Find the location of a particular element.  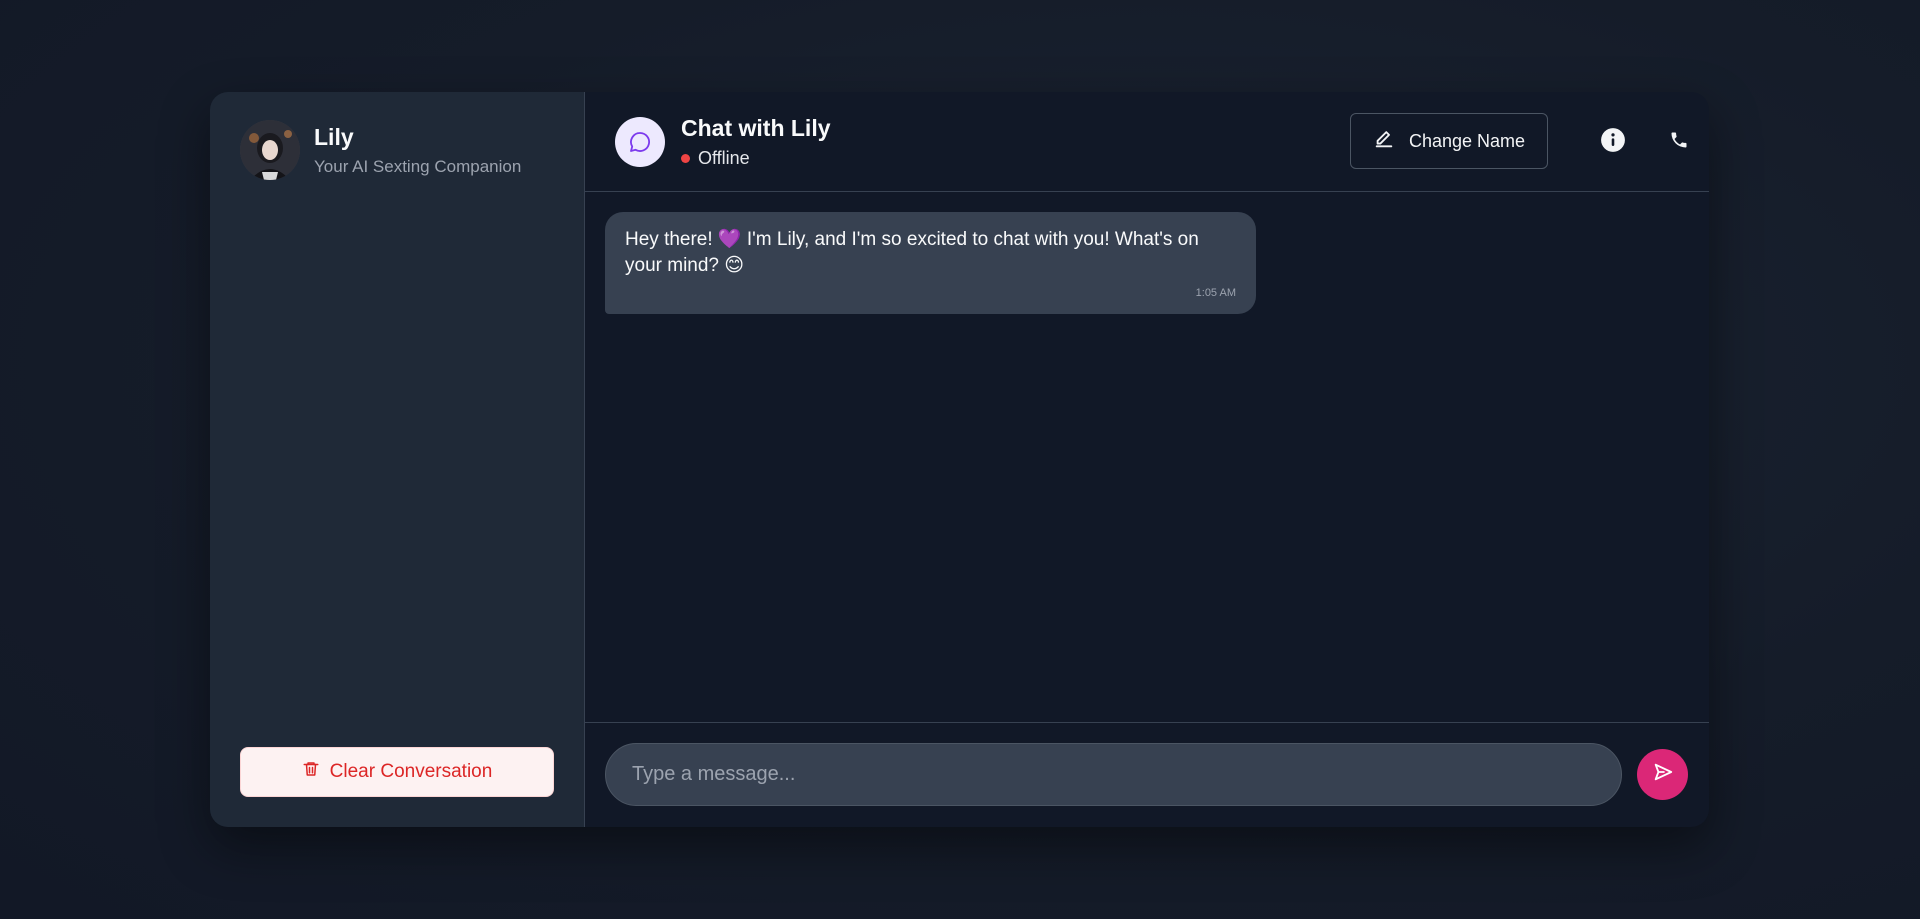

info-button is located at coordinates (1613, 142).